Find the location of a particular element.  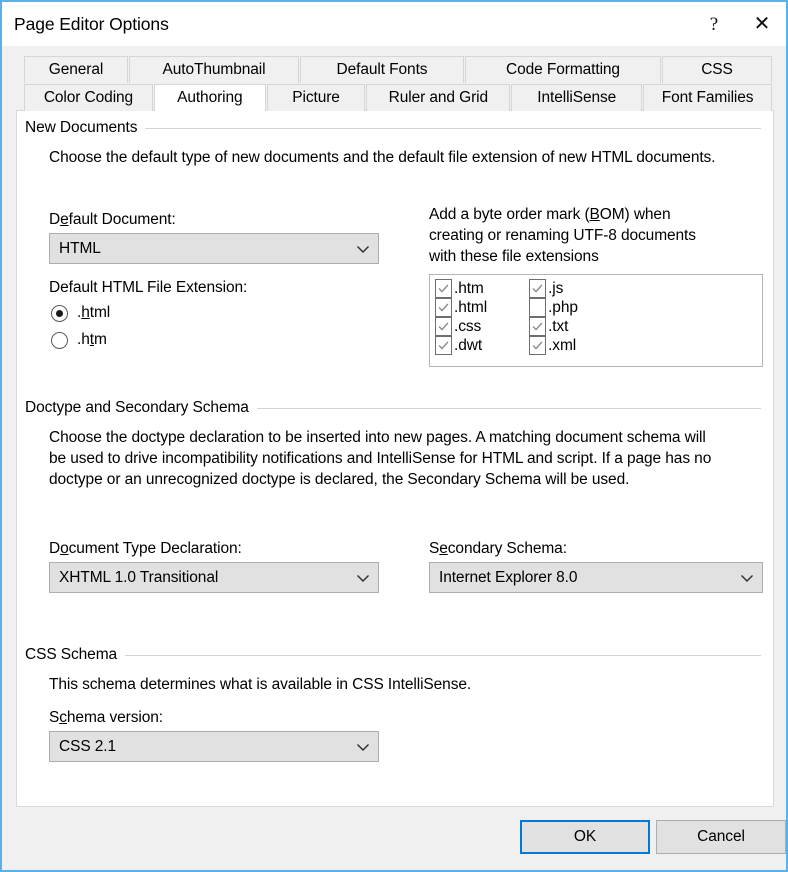

secondary-schema-label-post: condary Schema: is located at coordinates (507, 548).